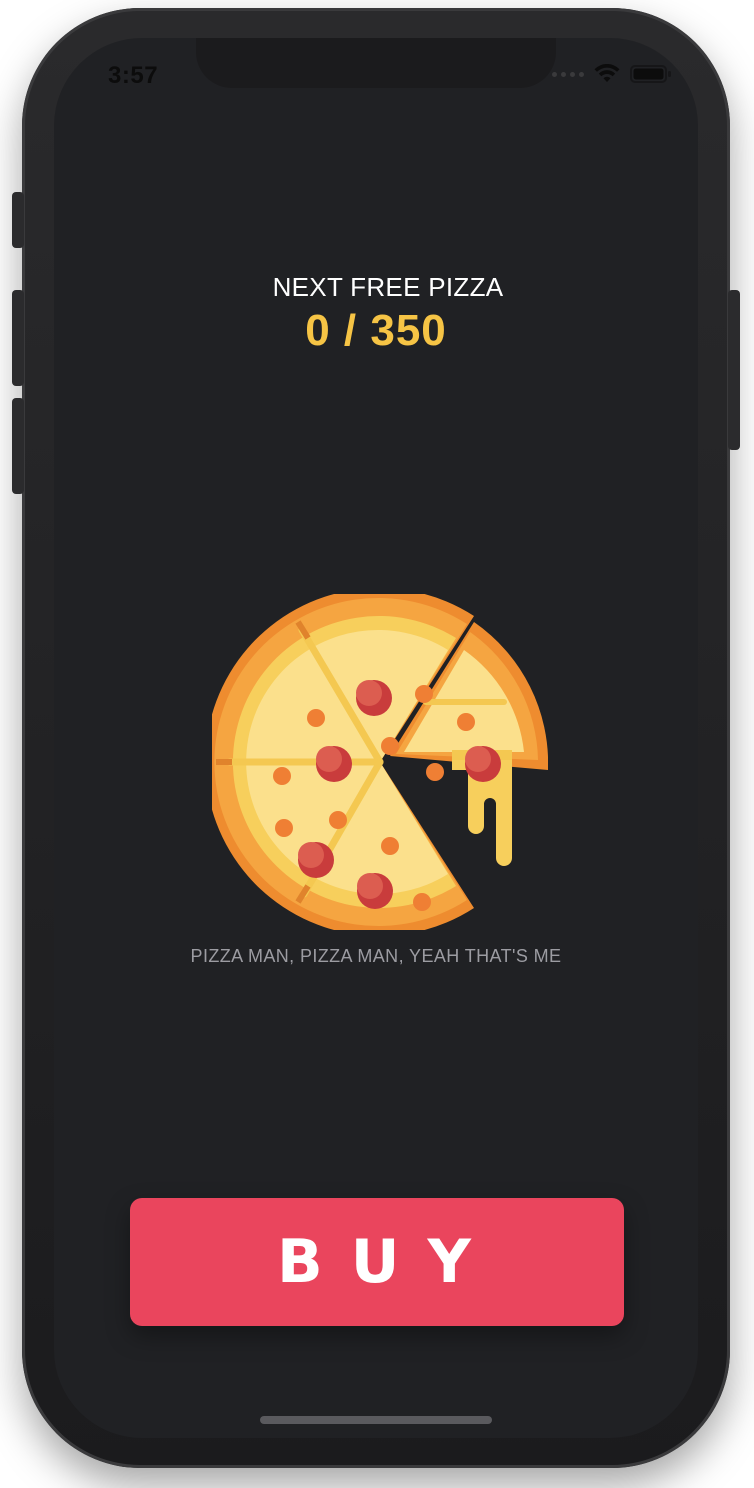 Image resolution: width=754 pixels, height=1488 pixels. I want to click on volume-up-button, so click(18, 338).